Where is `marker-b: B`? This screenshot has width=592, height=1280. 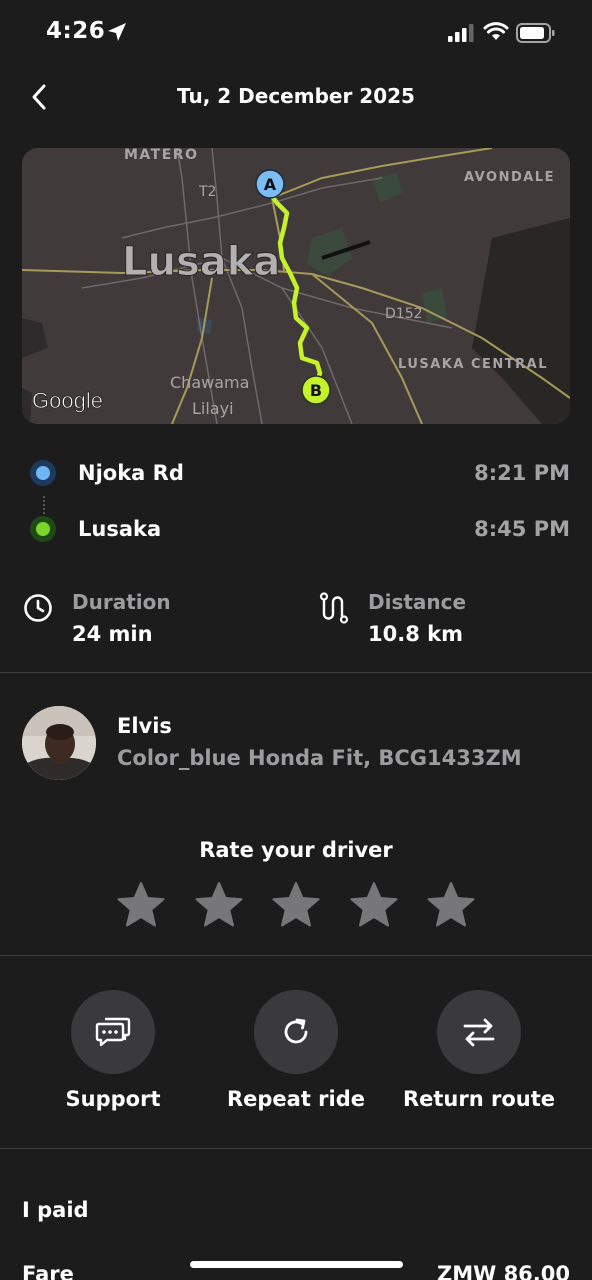 marker-b: B is located at coordinates (316, 390).